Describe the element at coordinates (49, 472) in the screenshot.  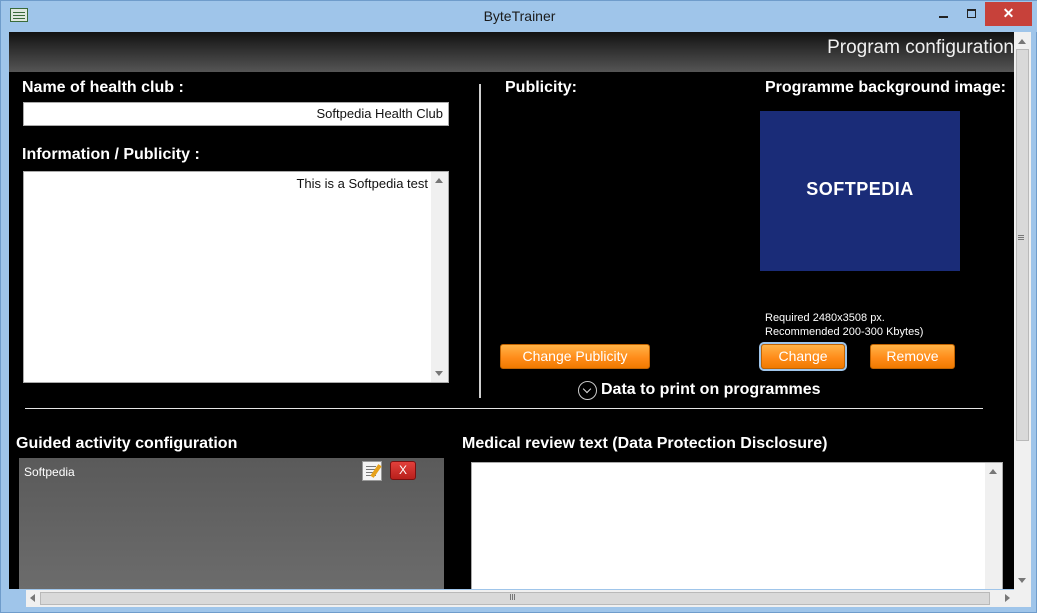
I see `list-item: Softpedia` at that location.